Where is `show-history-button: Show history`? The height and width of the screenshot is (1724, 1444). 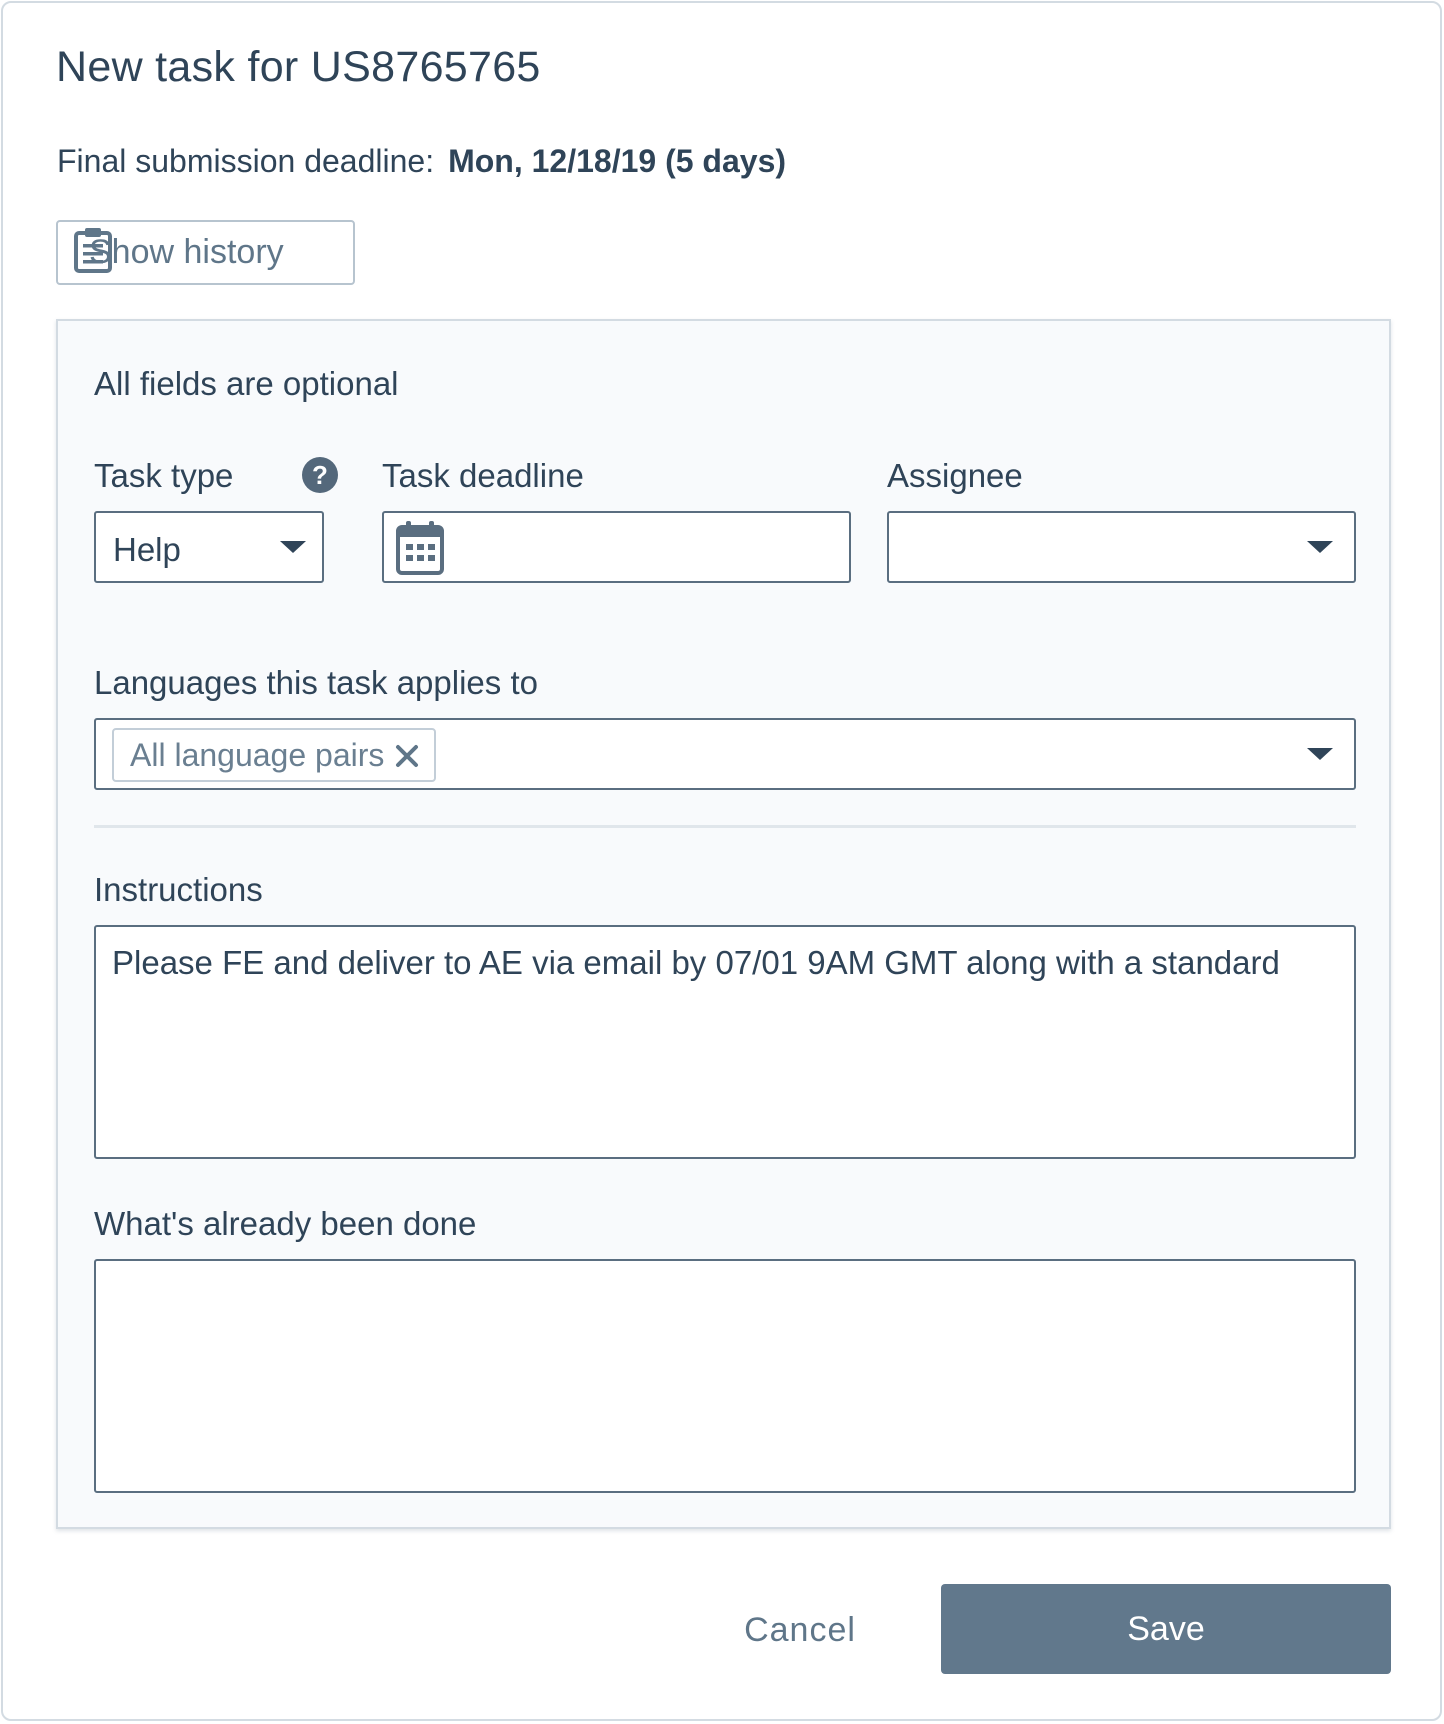 show-history-button: Show history is located at coordinates (205, 252).